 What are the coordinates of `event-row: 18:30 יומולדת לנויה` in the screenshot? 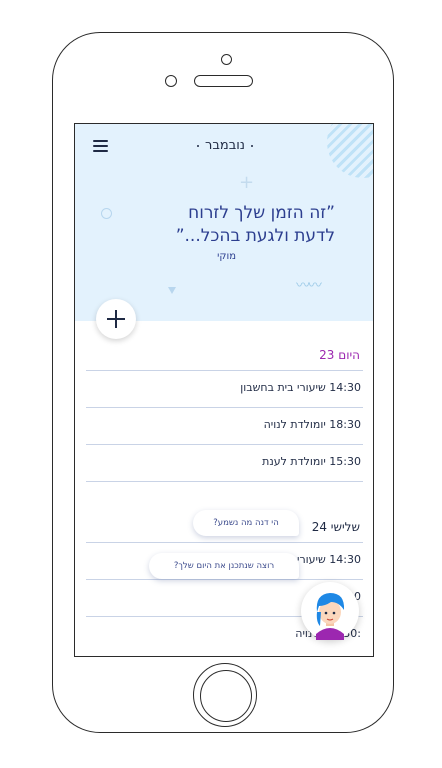 It's located at (224, 419).